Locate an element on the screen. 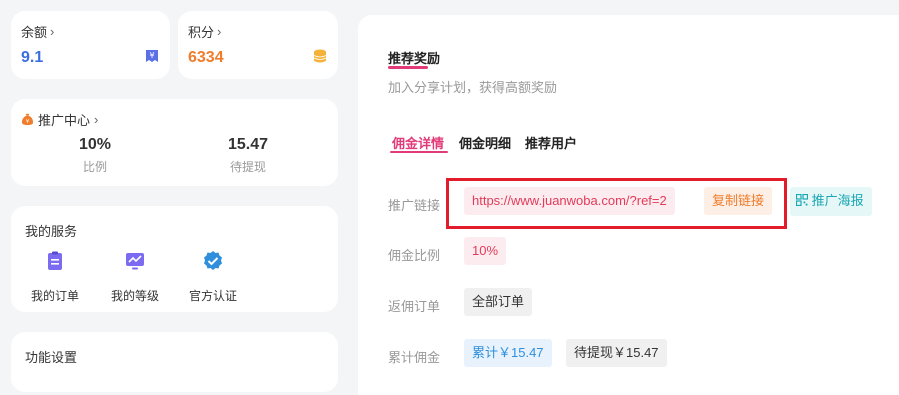 This screenshot has width=899, height=395. points-title: 积分 › is located at coordinates (204, 31).